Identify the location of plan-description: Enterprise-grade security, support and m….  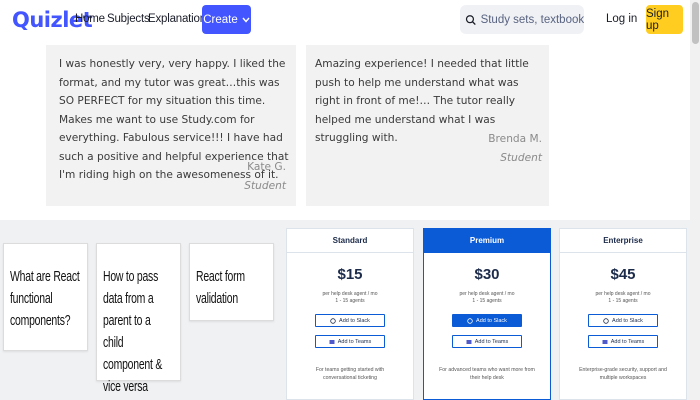
(623, 374).